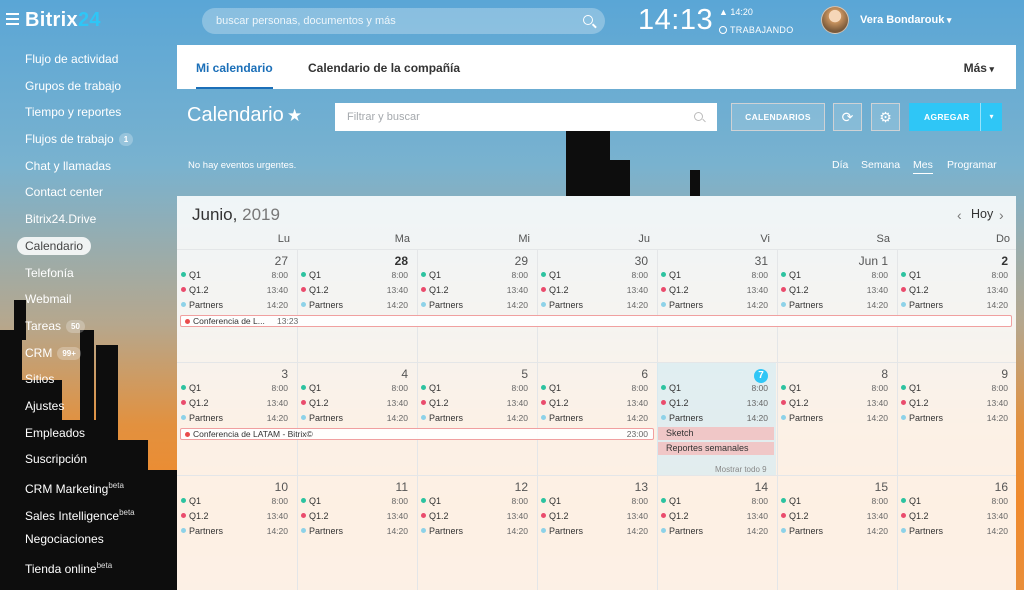 The image size is (1024, 590). Describe the element at coordinates (979, 68) in the screenshot. I see `more-menu: Más` at that location.